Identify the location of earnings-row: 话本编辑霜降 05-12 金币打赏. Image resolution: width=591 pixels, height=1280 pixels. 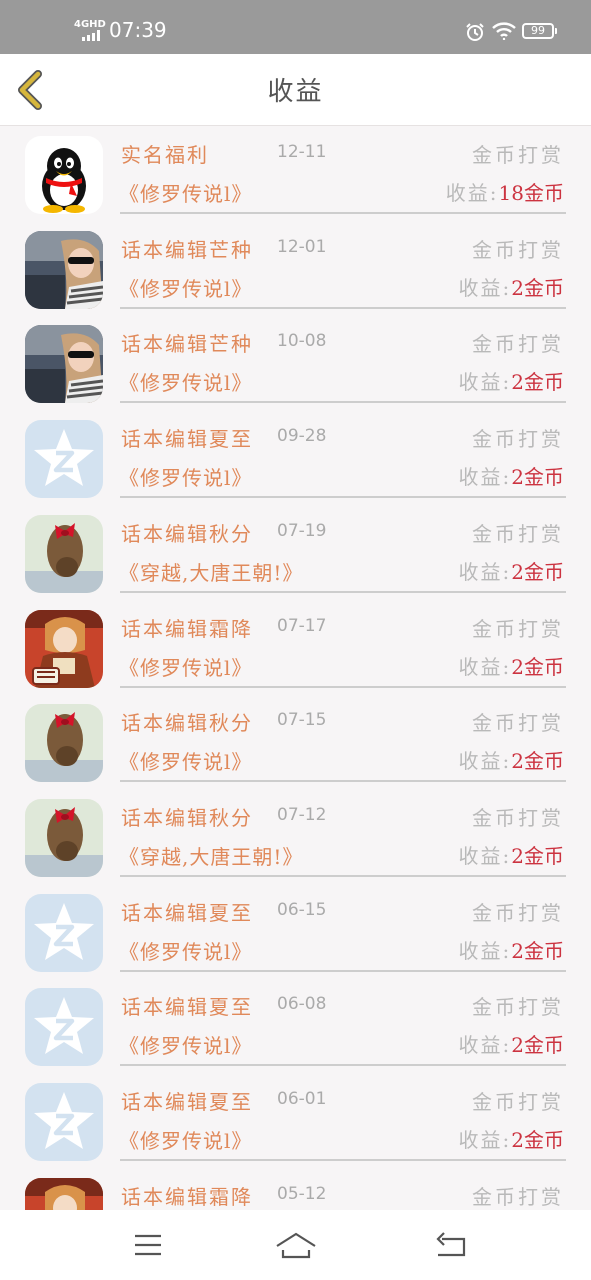
(295, 1189).